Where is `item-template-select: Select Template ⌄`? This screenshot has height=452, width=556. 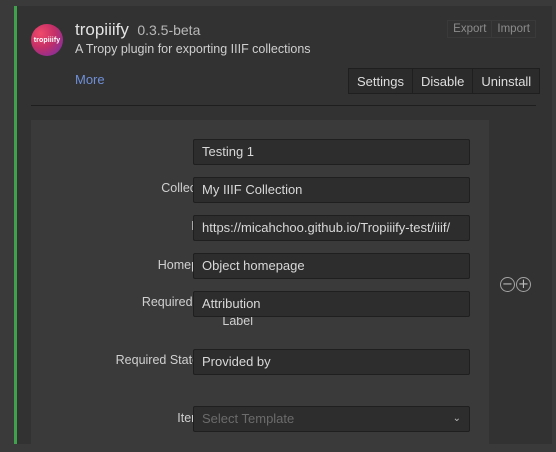
item-template-select: Select Template ⌄ is located at coordinates (331, 419).